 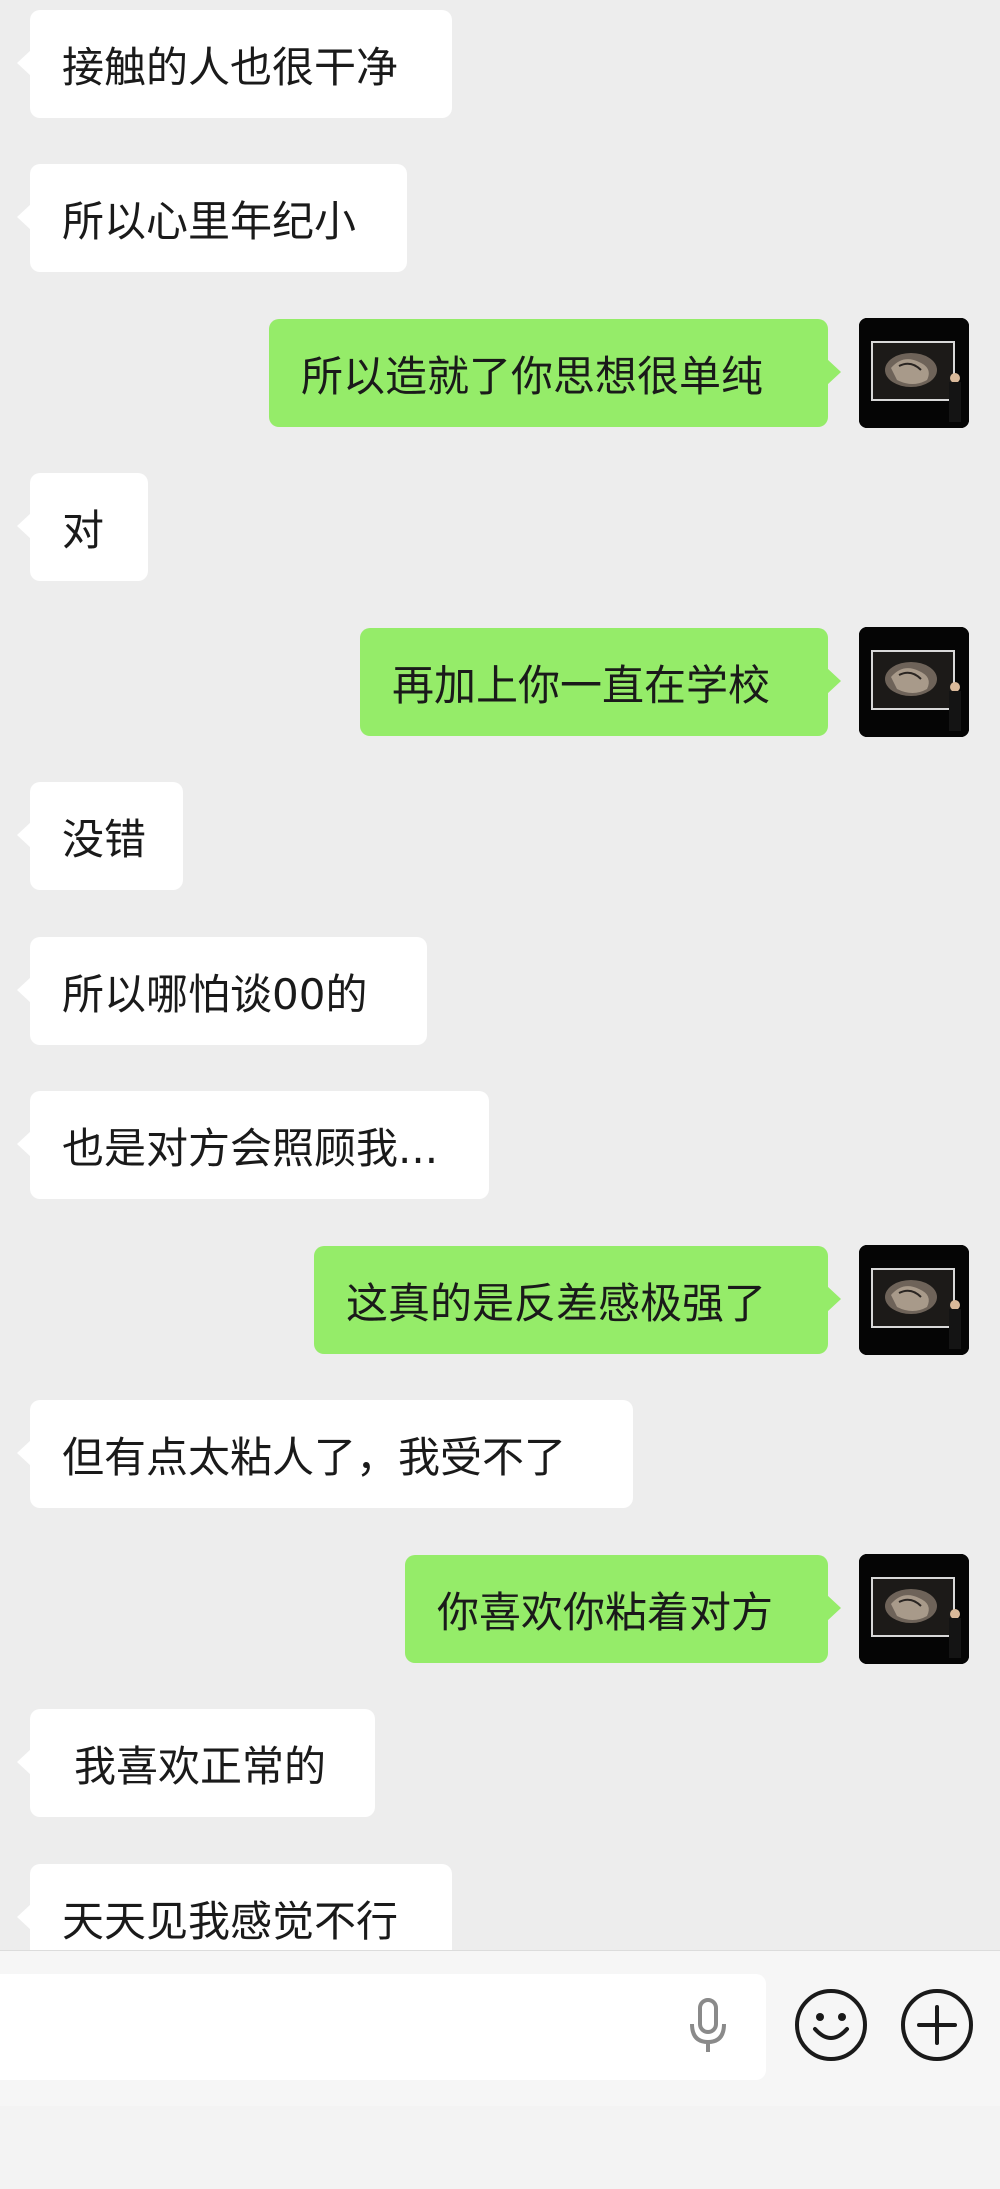 I want to click on message-text: 所以哪怕谈00的, so click(x=215, y=994).